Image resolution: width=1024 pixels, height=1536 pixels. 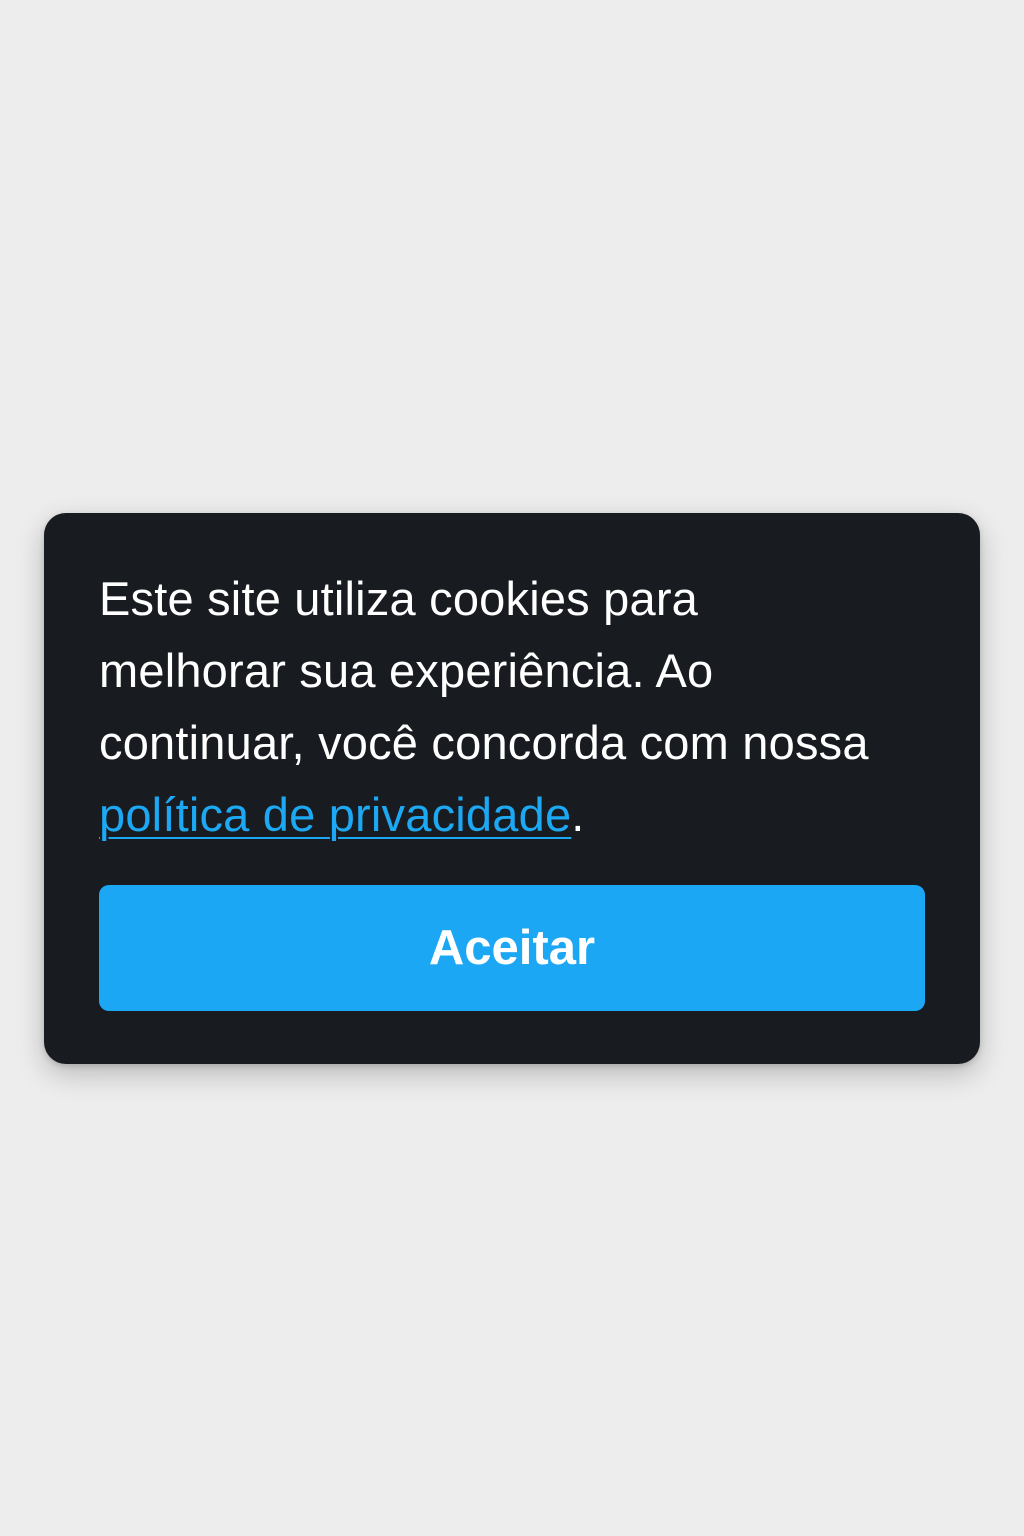 I want to click on privacy-policy-link: política de privacidade, so click(x=335, y=814).